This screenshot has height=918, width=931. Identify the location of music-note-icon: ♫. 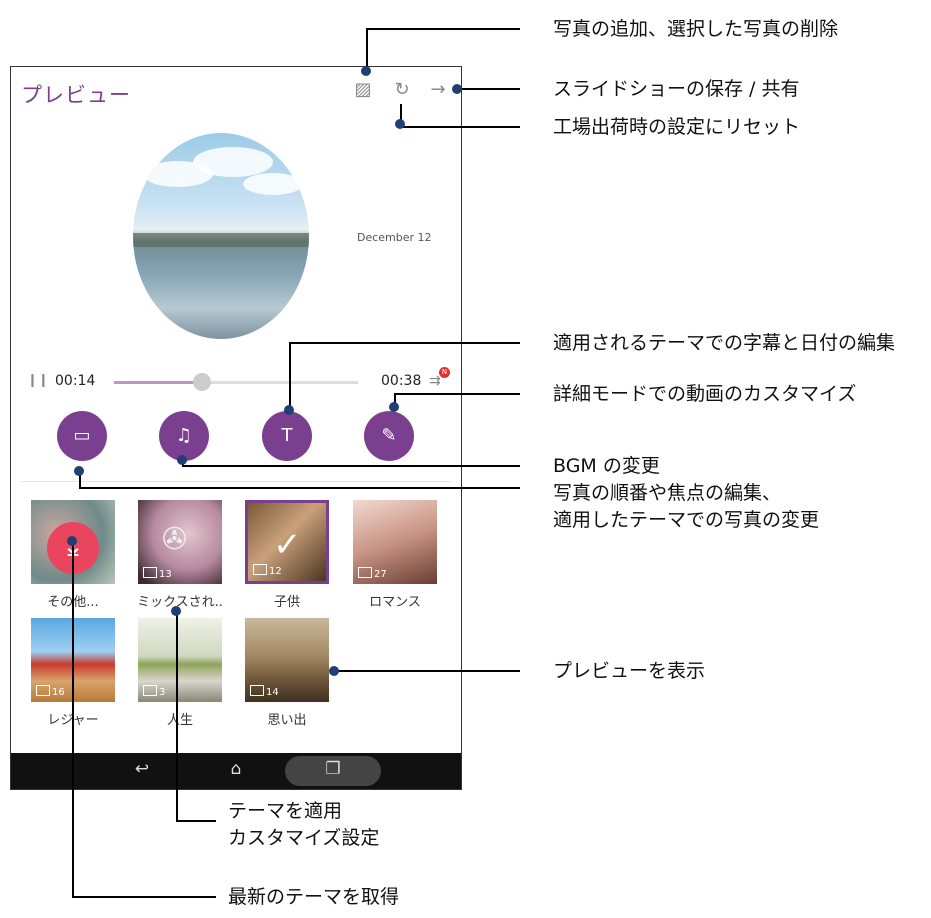
(184, 435).